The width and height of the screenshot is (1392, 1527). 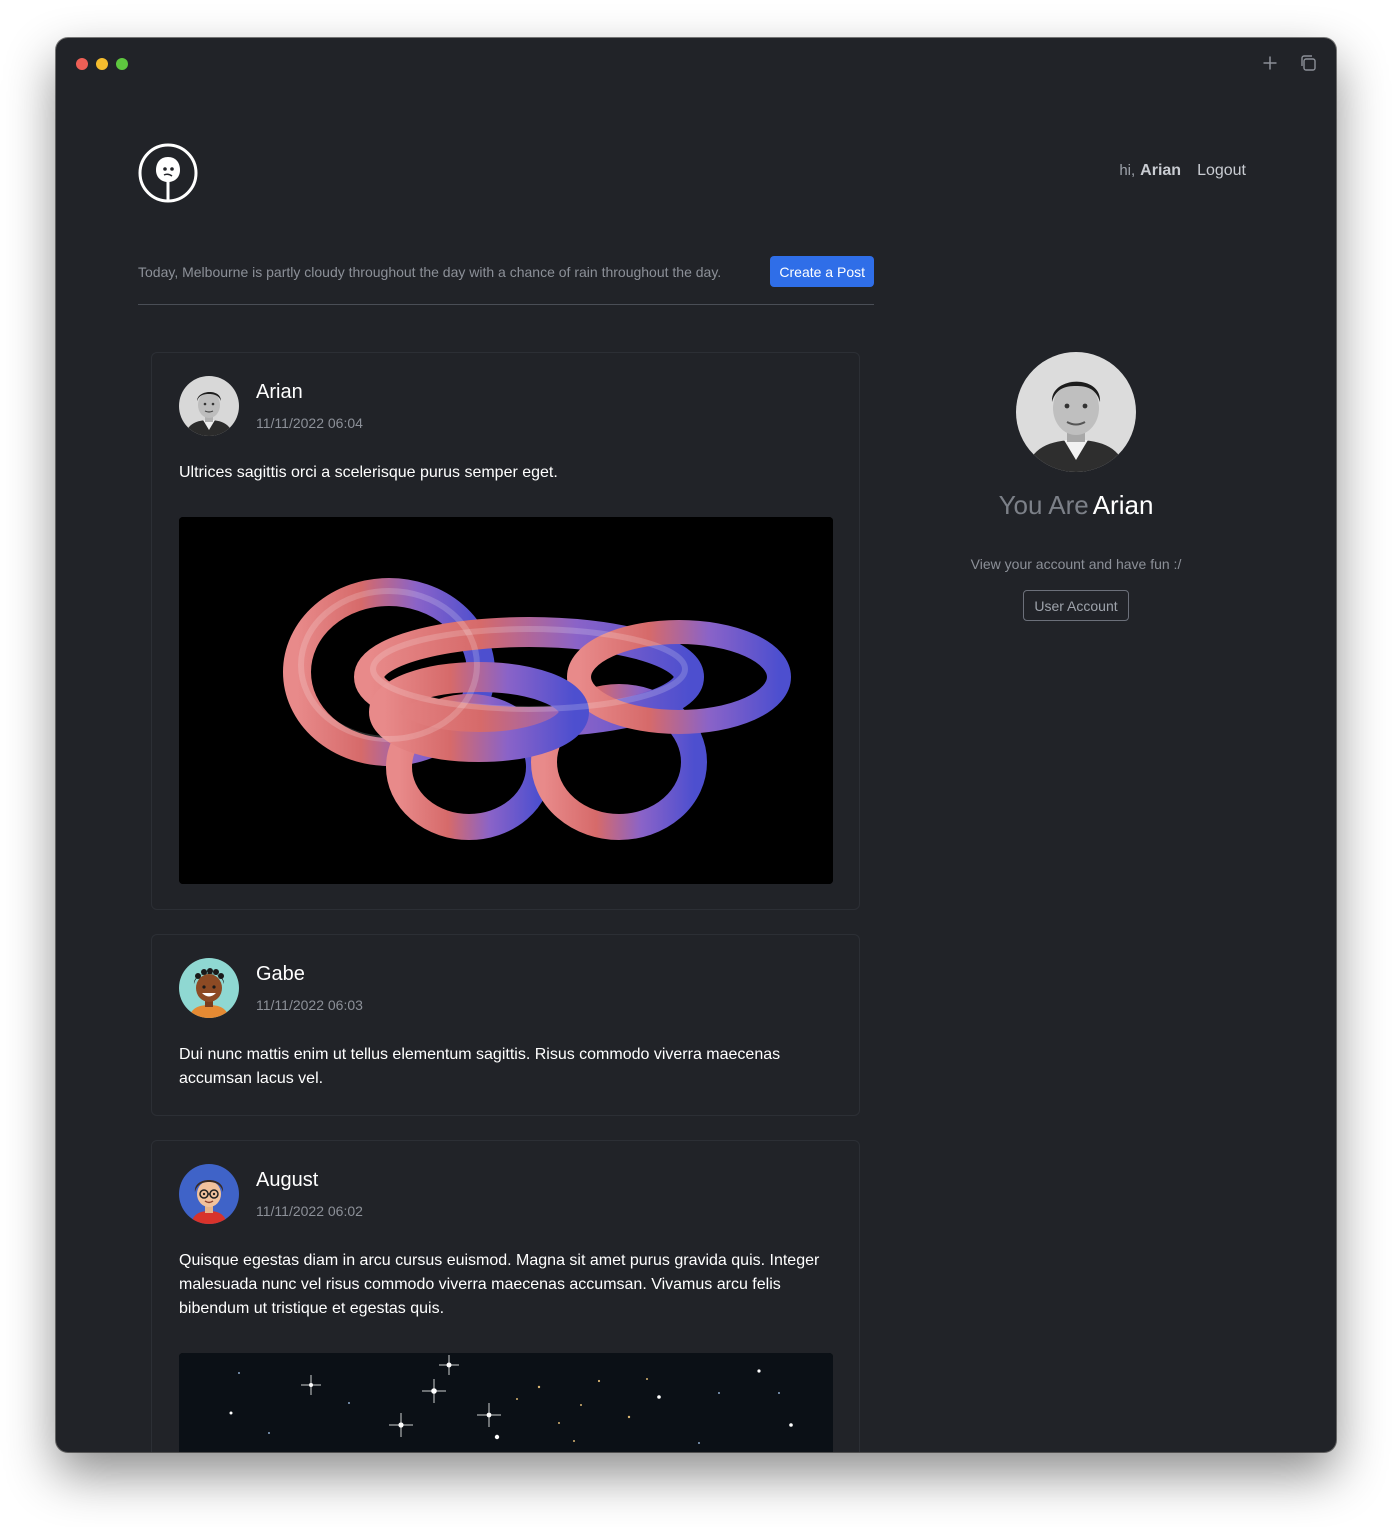 I want to click on user-account-button: User Account, so click(x=1076, y=605).